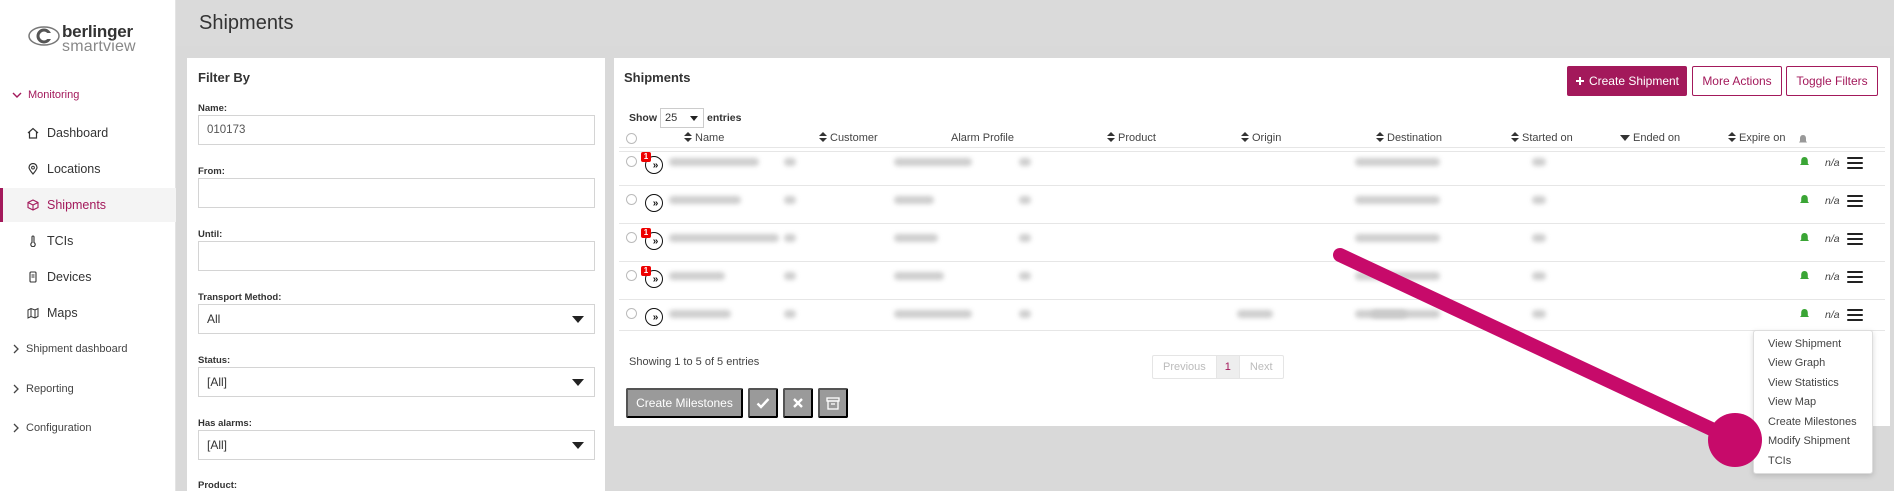 Image resolution: width=1894 pixels, height=491 pixels. I want to click on sidebar-item-tcis: TCIs, so click(88, 241).